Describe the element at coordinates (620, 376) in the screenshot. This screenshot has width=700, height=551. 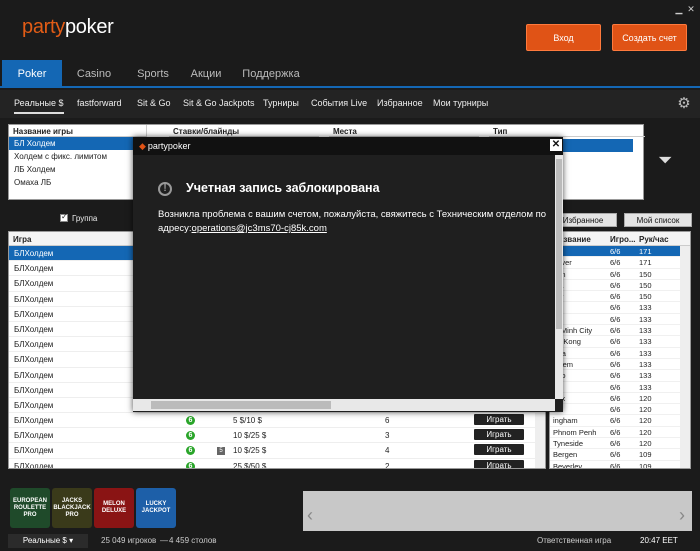
I see `list-item: ndo6/6133` at that location.